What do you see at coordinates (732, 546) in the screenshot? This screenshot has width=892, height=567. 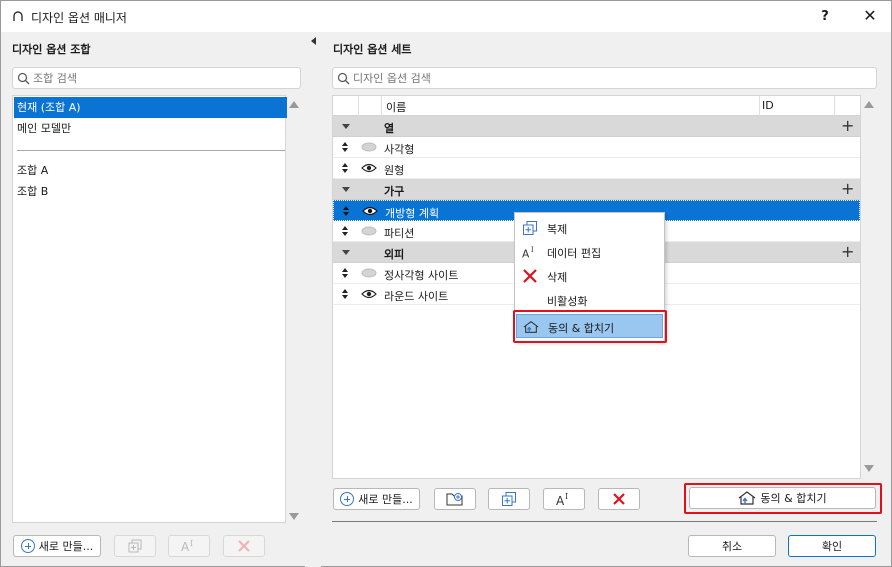 I see `cancel-button: 취소` at bounding box center [732, 546].